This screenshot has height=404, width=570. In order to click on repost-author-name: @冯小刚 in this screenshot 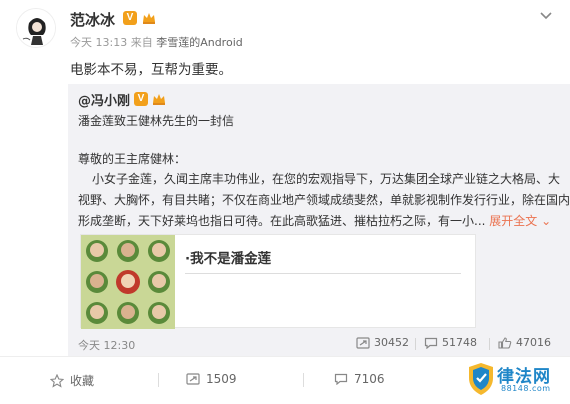, I will do `click(104, 101)`.